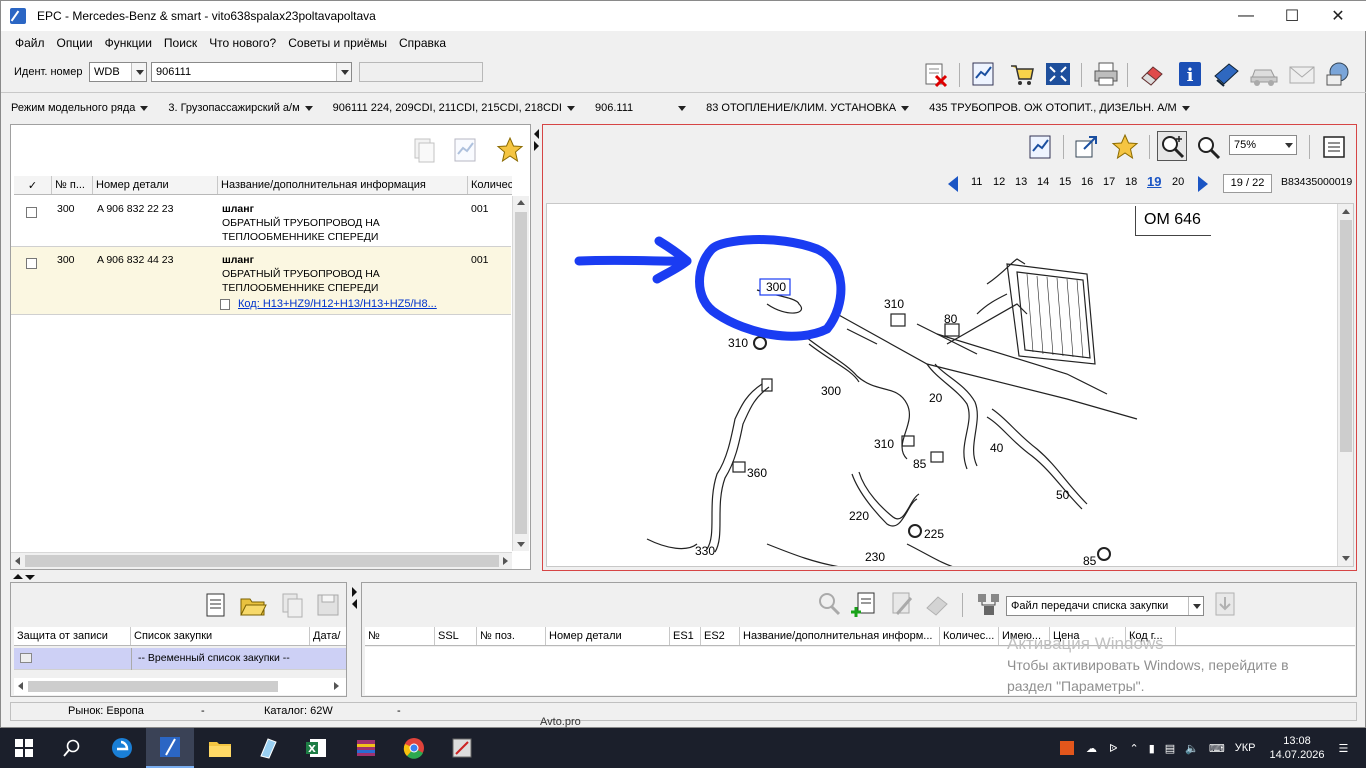  I want to click on notification-app-icon, so click(1067, 748).